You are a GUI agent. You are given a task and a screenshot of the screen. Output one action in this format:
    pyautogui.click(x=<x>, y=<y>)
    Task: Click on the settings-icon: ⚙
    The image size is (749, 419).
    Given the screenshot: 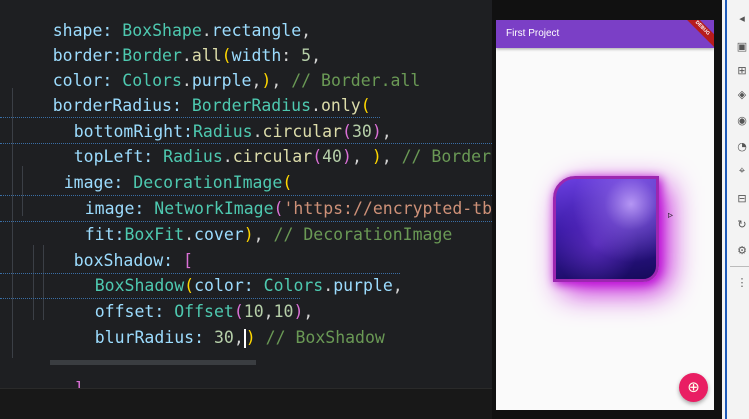 What is the action you would take?
    pyautogui.click(x=742, y=251)
    